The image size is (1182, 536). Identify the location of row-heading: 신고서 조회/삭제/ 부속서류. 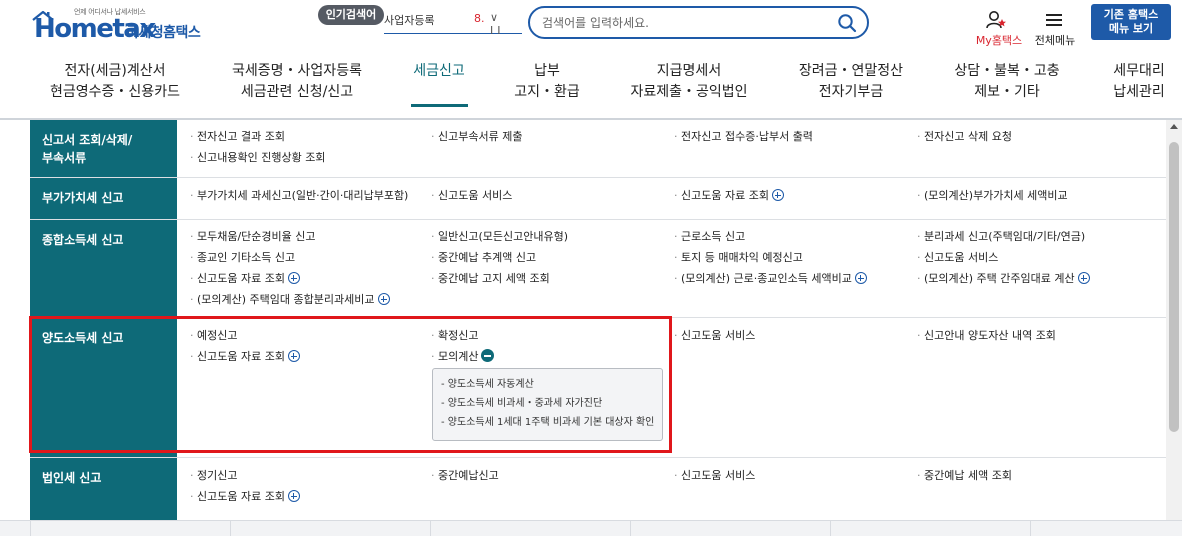
(103, 148).